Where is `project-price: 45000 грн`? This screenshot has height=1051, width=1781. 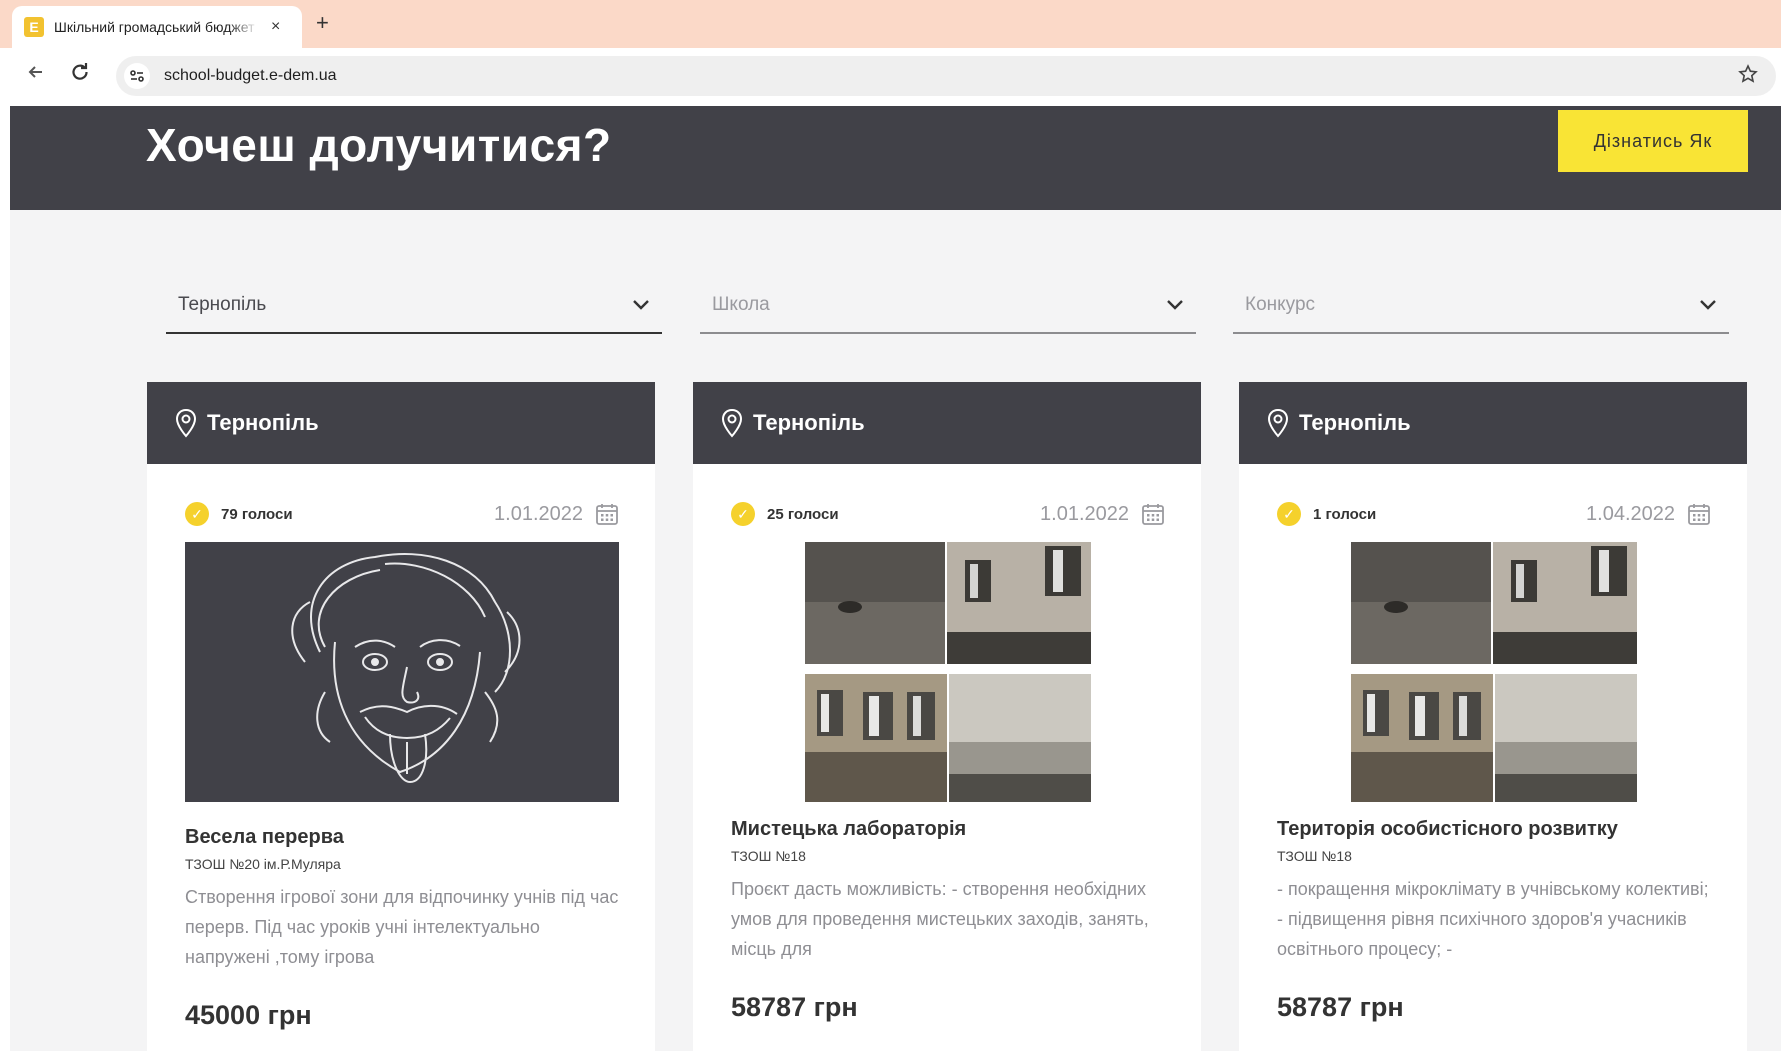 project-price: 45000 грн is located at coordinates (248, 1015).